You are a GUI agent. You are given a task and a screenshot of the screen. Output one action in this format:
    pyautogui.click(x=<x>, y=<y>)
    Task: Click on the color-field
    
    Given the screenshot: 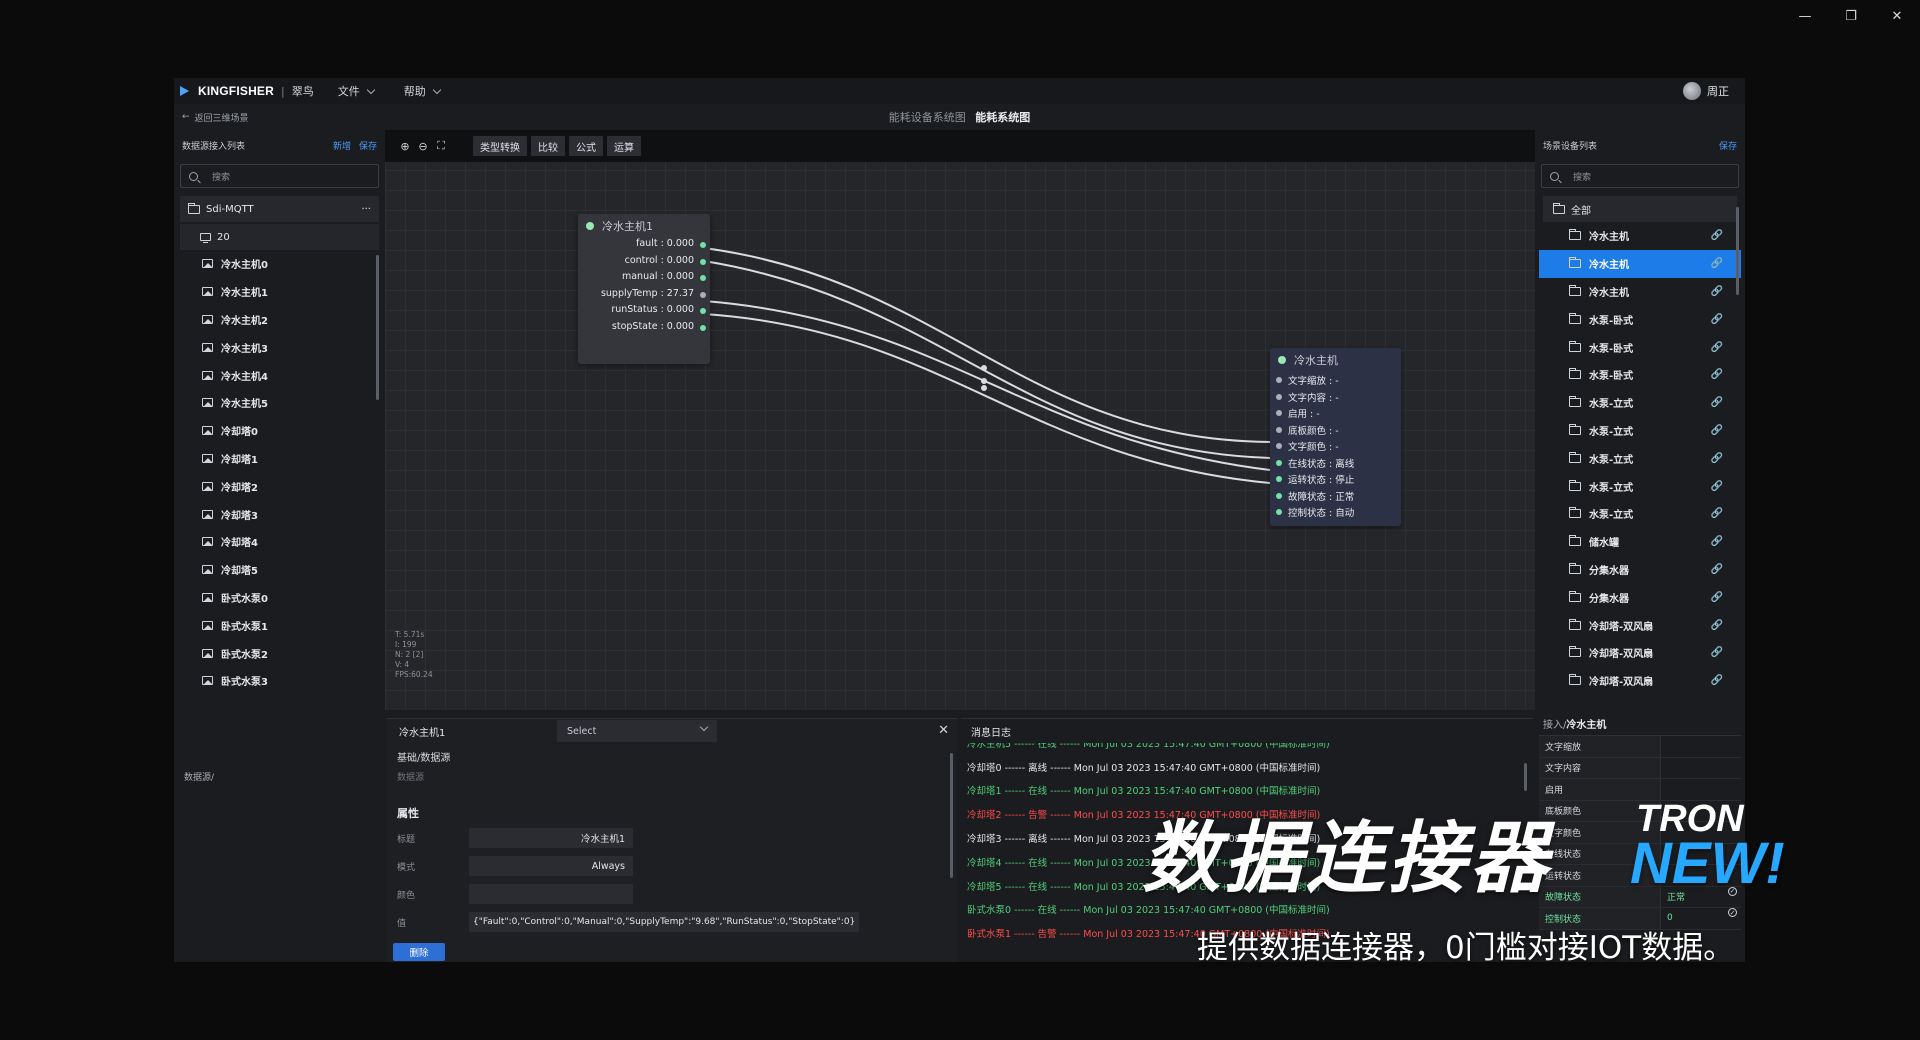 What is the action you would take?
    pyautogui.click(x=551, y=894)
    